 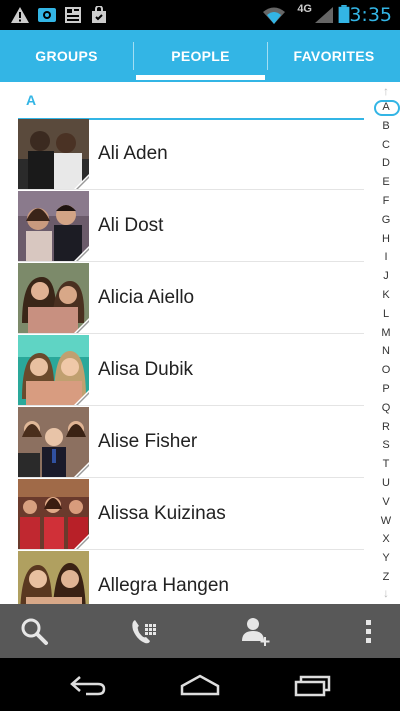 I want to click on battery-icon, so click(x=344, y=14).